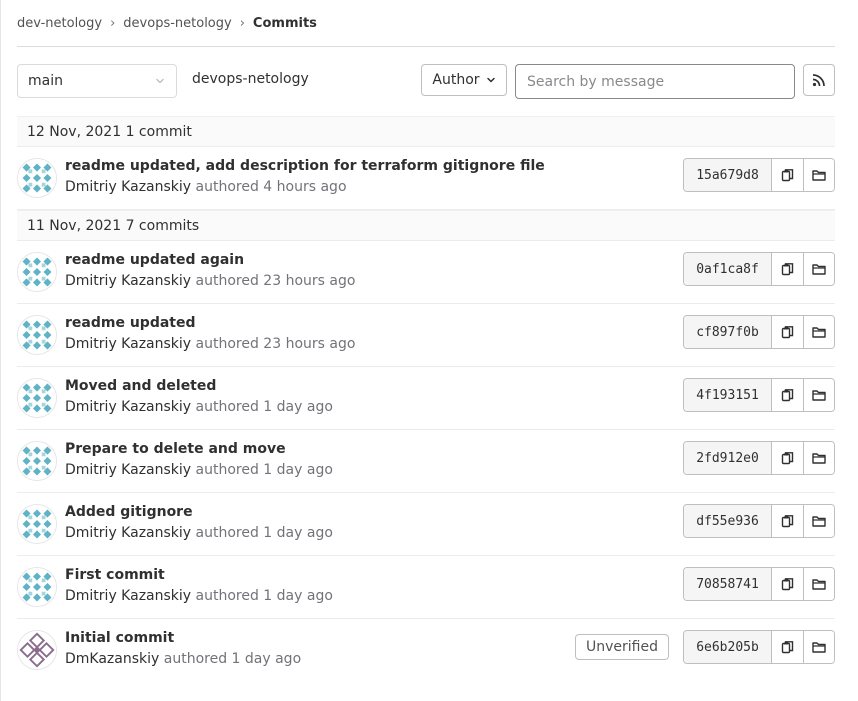 This screenshot has height=701, width=858. I want to click on branch-select: main, so click(97, 81).